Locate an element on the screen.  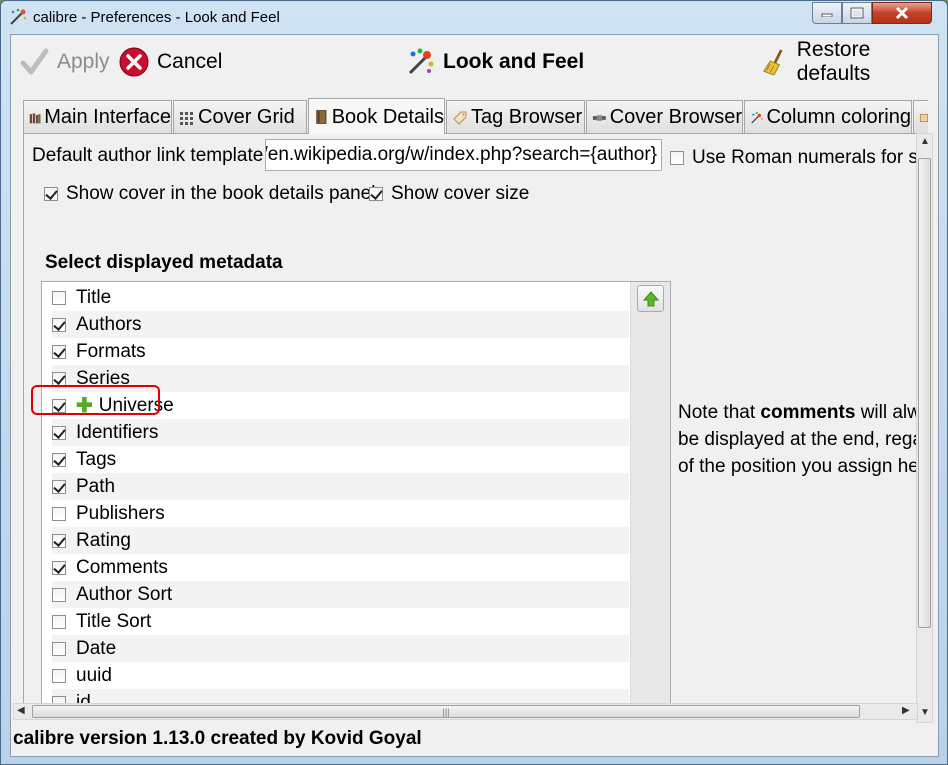
palette-icon is located at coordinates (757, 117).